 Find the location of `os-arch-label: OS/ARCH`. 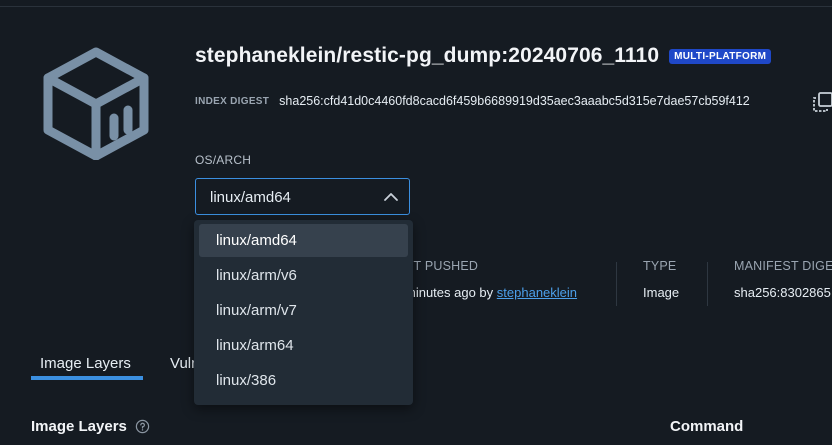

os-arch-label: OS/ARCH is located at coordinates (223, 160).